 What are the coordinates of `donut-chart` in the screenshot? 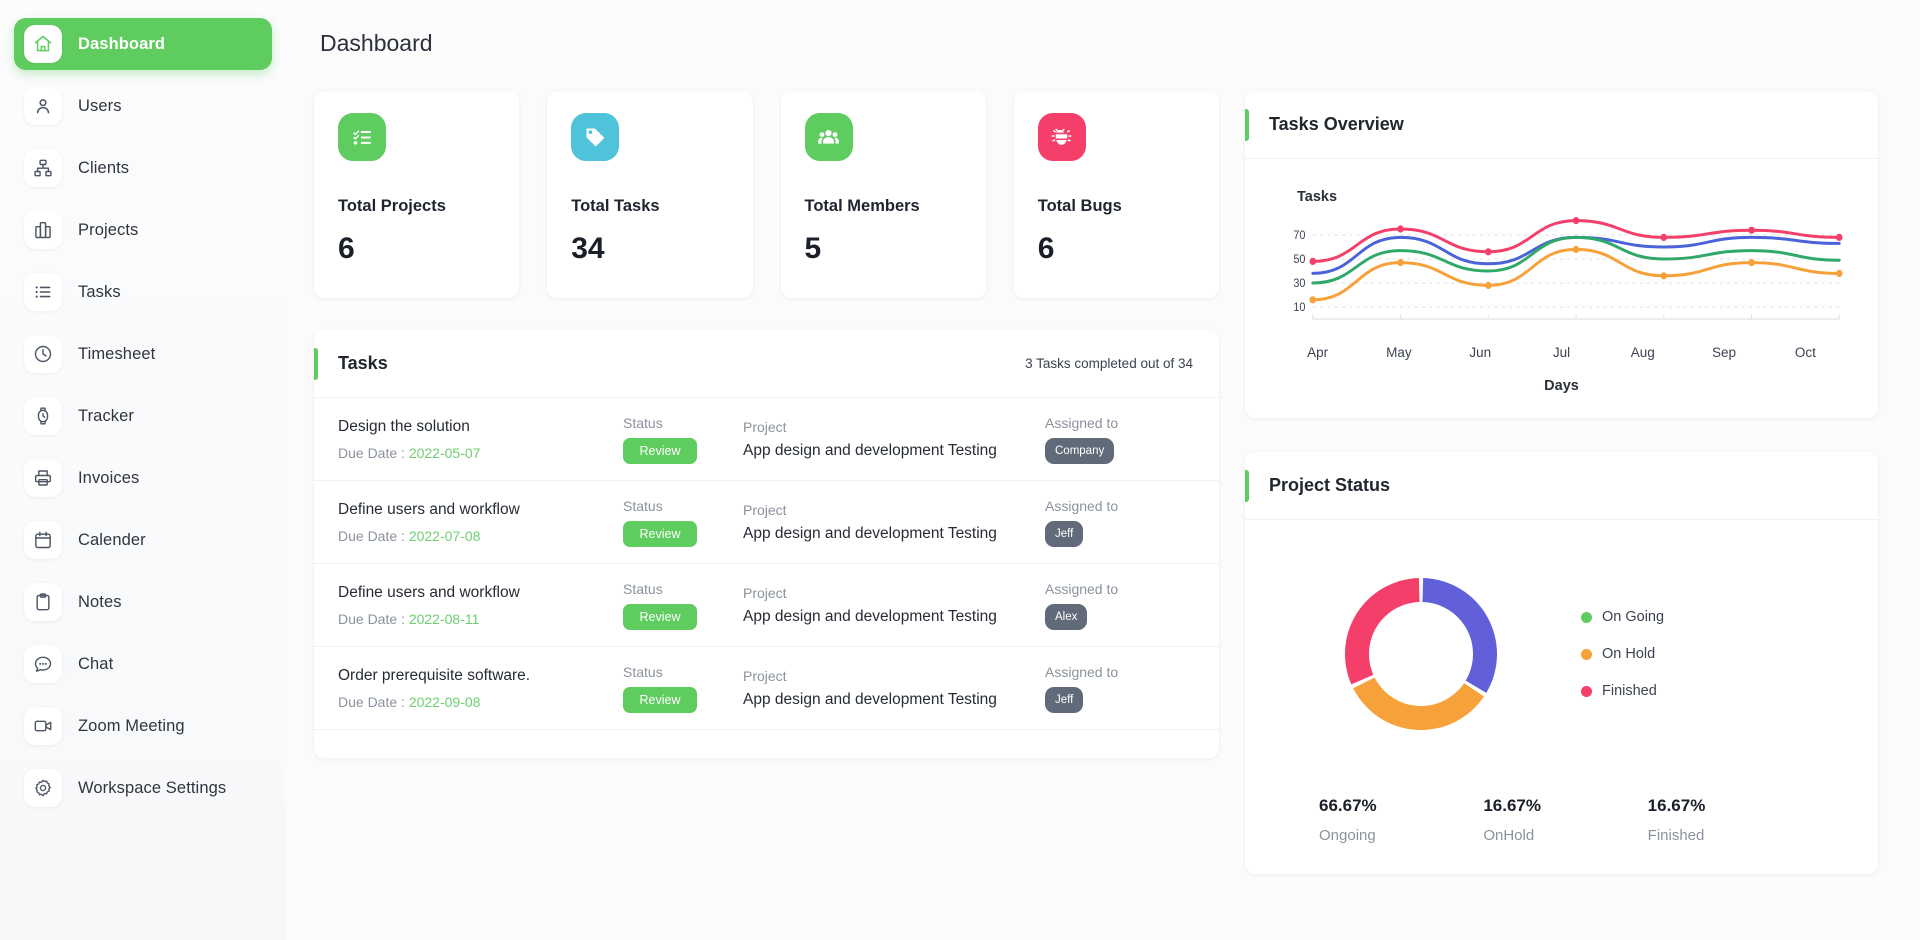 It's located at (1421, 654).